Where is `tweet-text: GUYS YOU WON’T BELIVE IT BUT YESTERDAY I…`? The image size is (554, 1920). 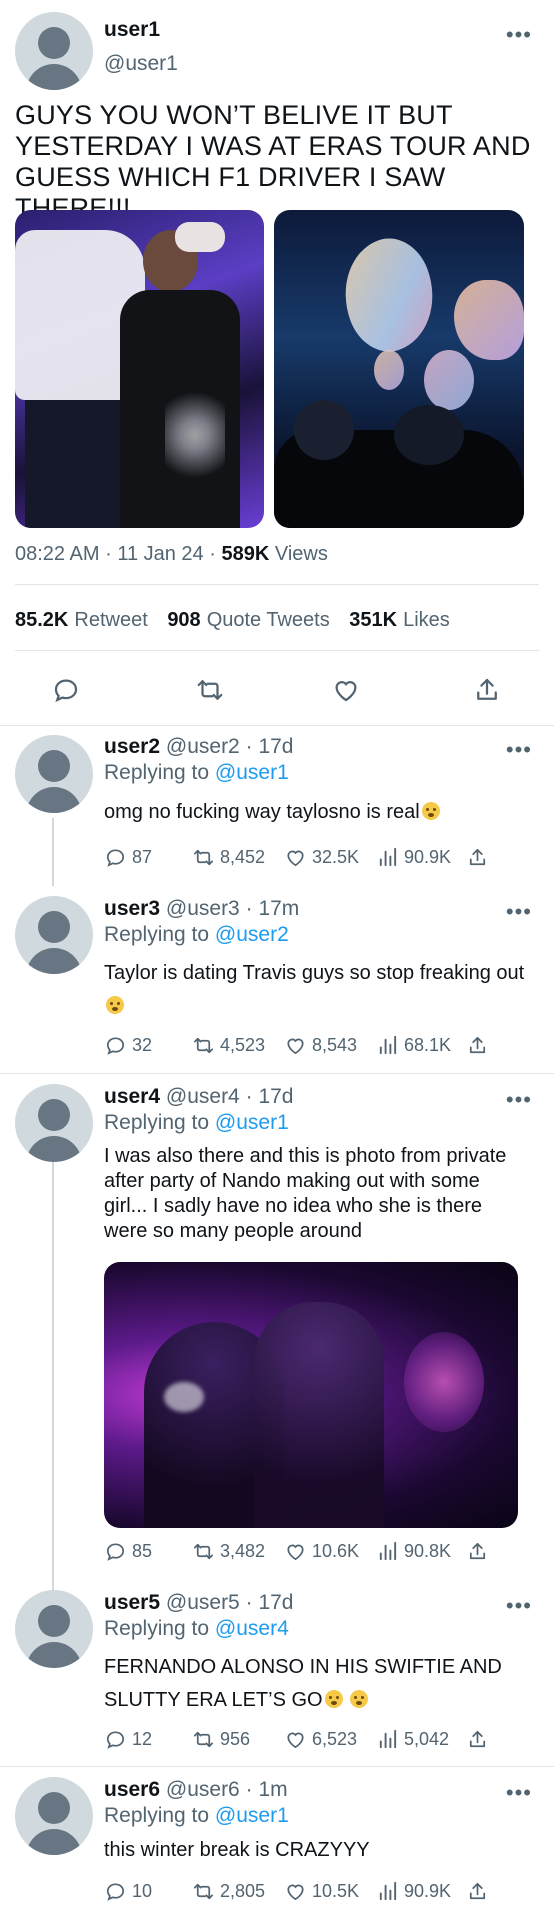
tweet-text: GUYS YOU WON’T BELIVE IT BUT YESTERDAY I… is located at coordinates (273, 161).